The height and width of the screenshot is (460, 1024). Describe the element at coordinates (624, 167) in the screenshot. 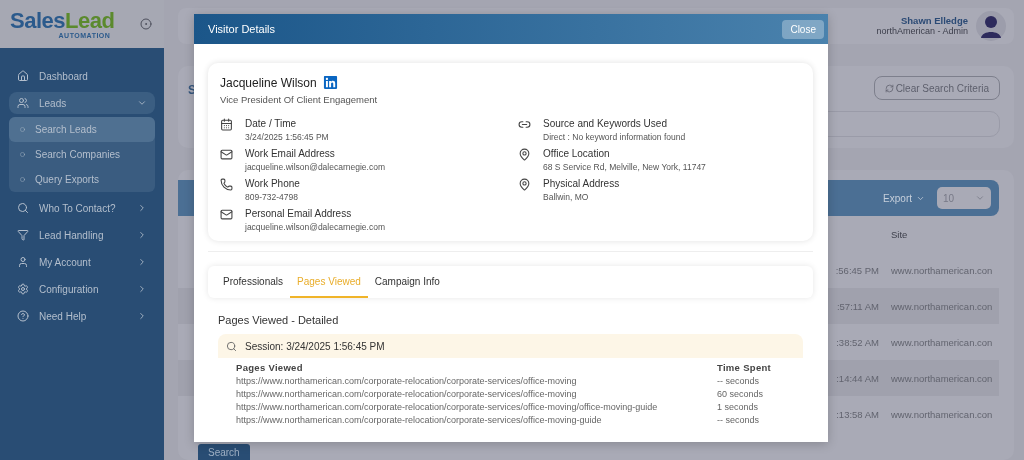

I see `detail-value: 68 S Service Rd, Melville, New York, 11747` at that location.